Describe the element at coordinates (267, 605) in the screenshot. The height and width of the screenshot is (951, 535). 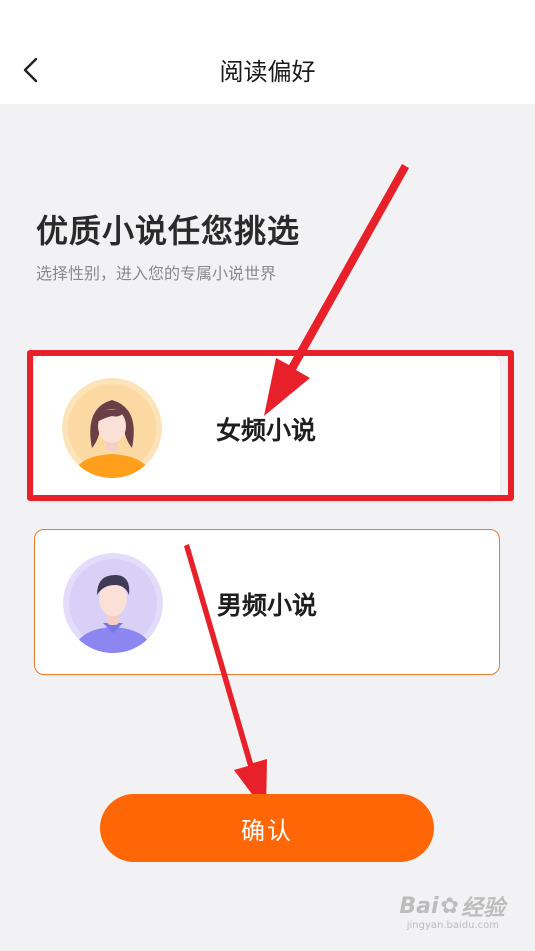
I see `male-novel-label: 男频小说` at that location.